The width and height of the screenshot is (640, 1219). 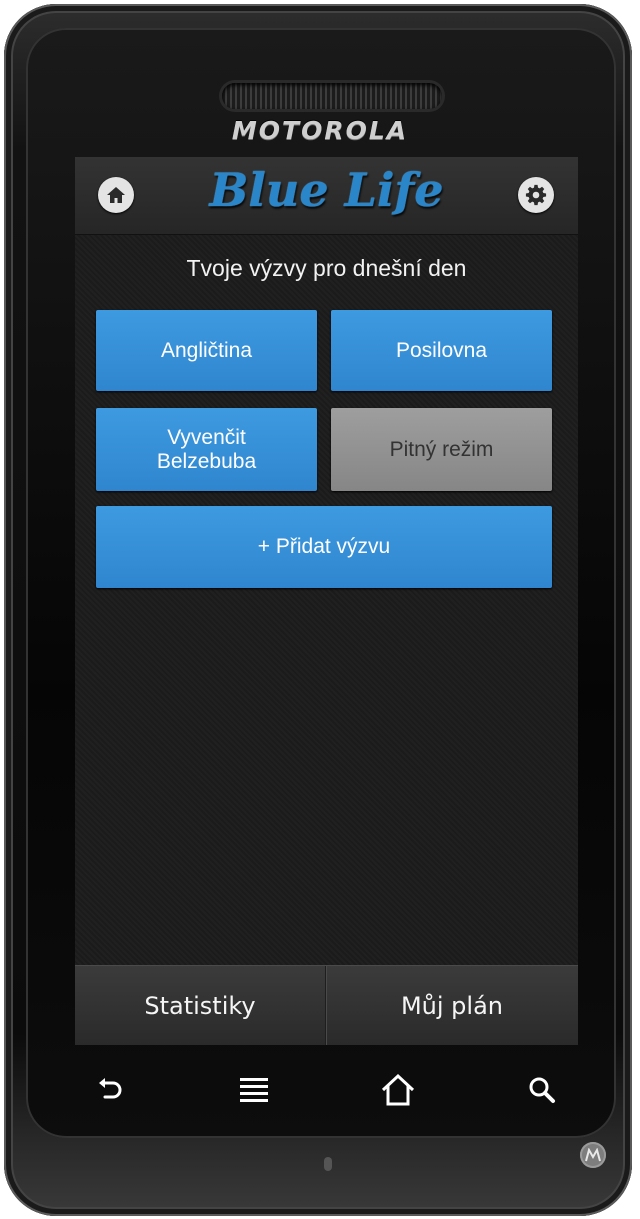 I want to click on settings-button, so click(x=536, y=195).